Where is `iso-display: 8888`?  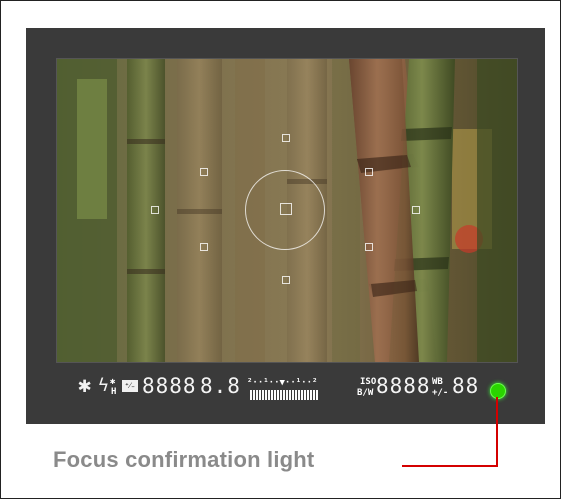
iso-display: 8888 is located at coordinates (403, 386).